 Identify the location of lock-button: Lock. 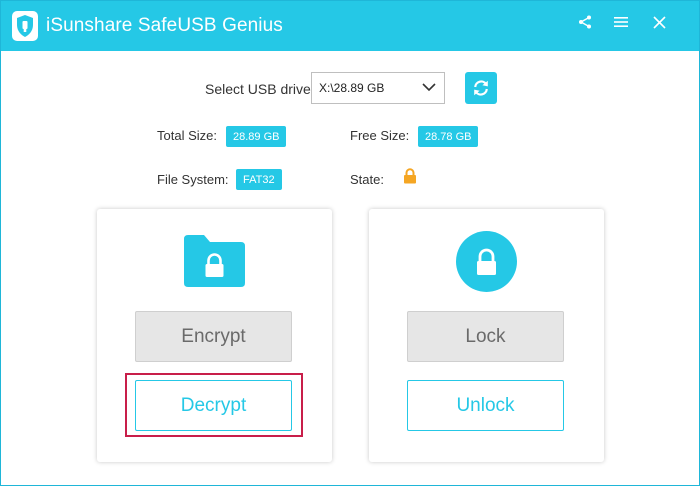
(485, 336).